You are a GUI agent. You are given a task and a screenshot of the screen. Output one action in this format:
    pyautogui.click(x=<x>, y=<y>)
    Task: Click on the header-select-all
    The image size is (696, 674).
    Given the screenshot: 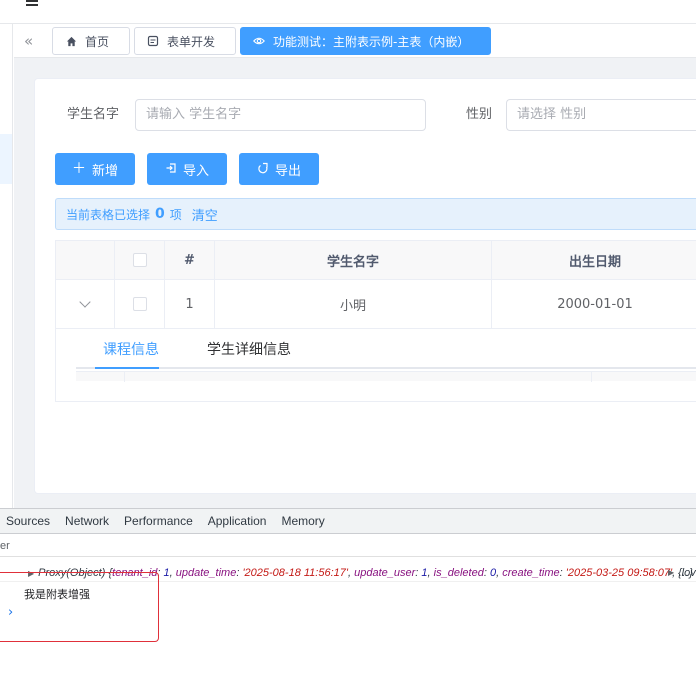 What is the action you would take?
    pyautogui.click(x=140, y=260)
    